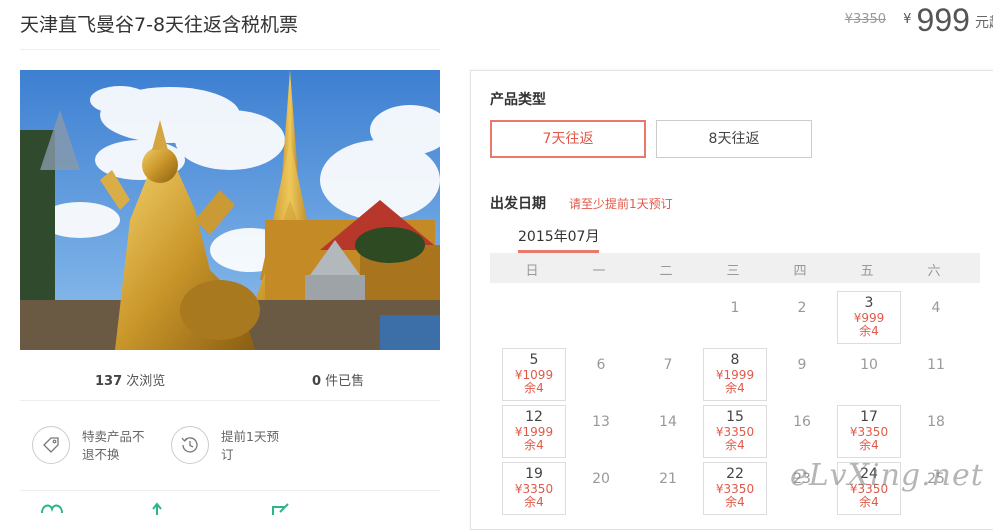  Describe the element at coordinates (601, 422) in the screenshot. I see `day-number: 13` at that location.